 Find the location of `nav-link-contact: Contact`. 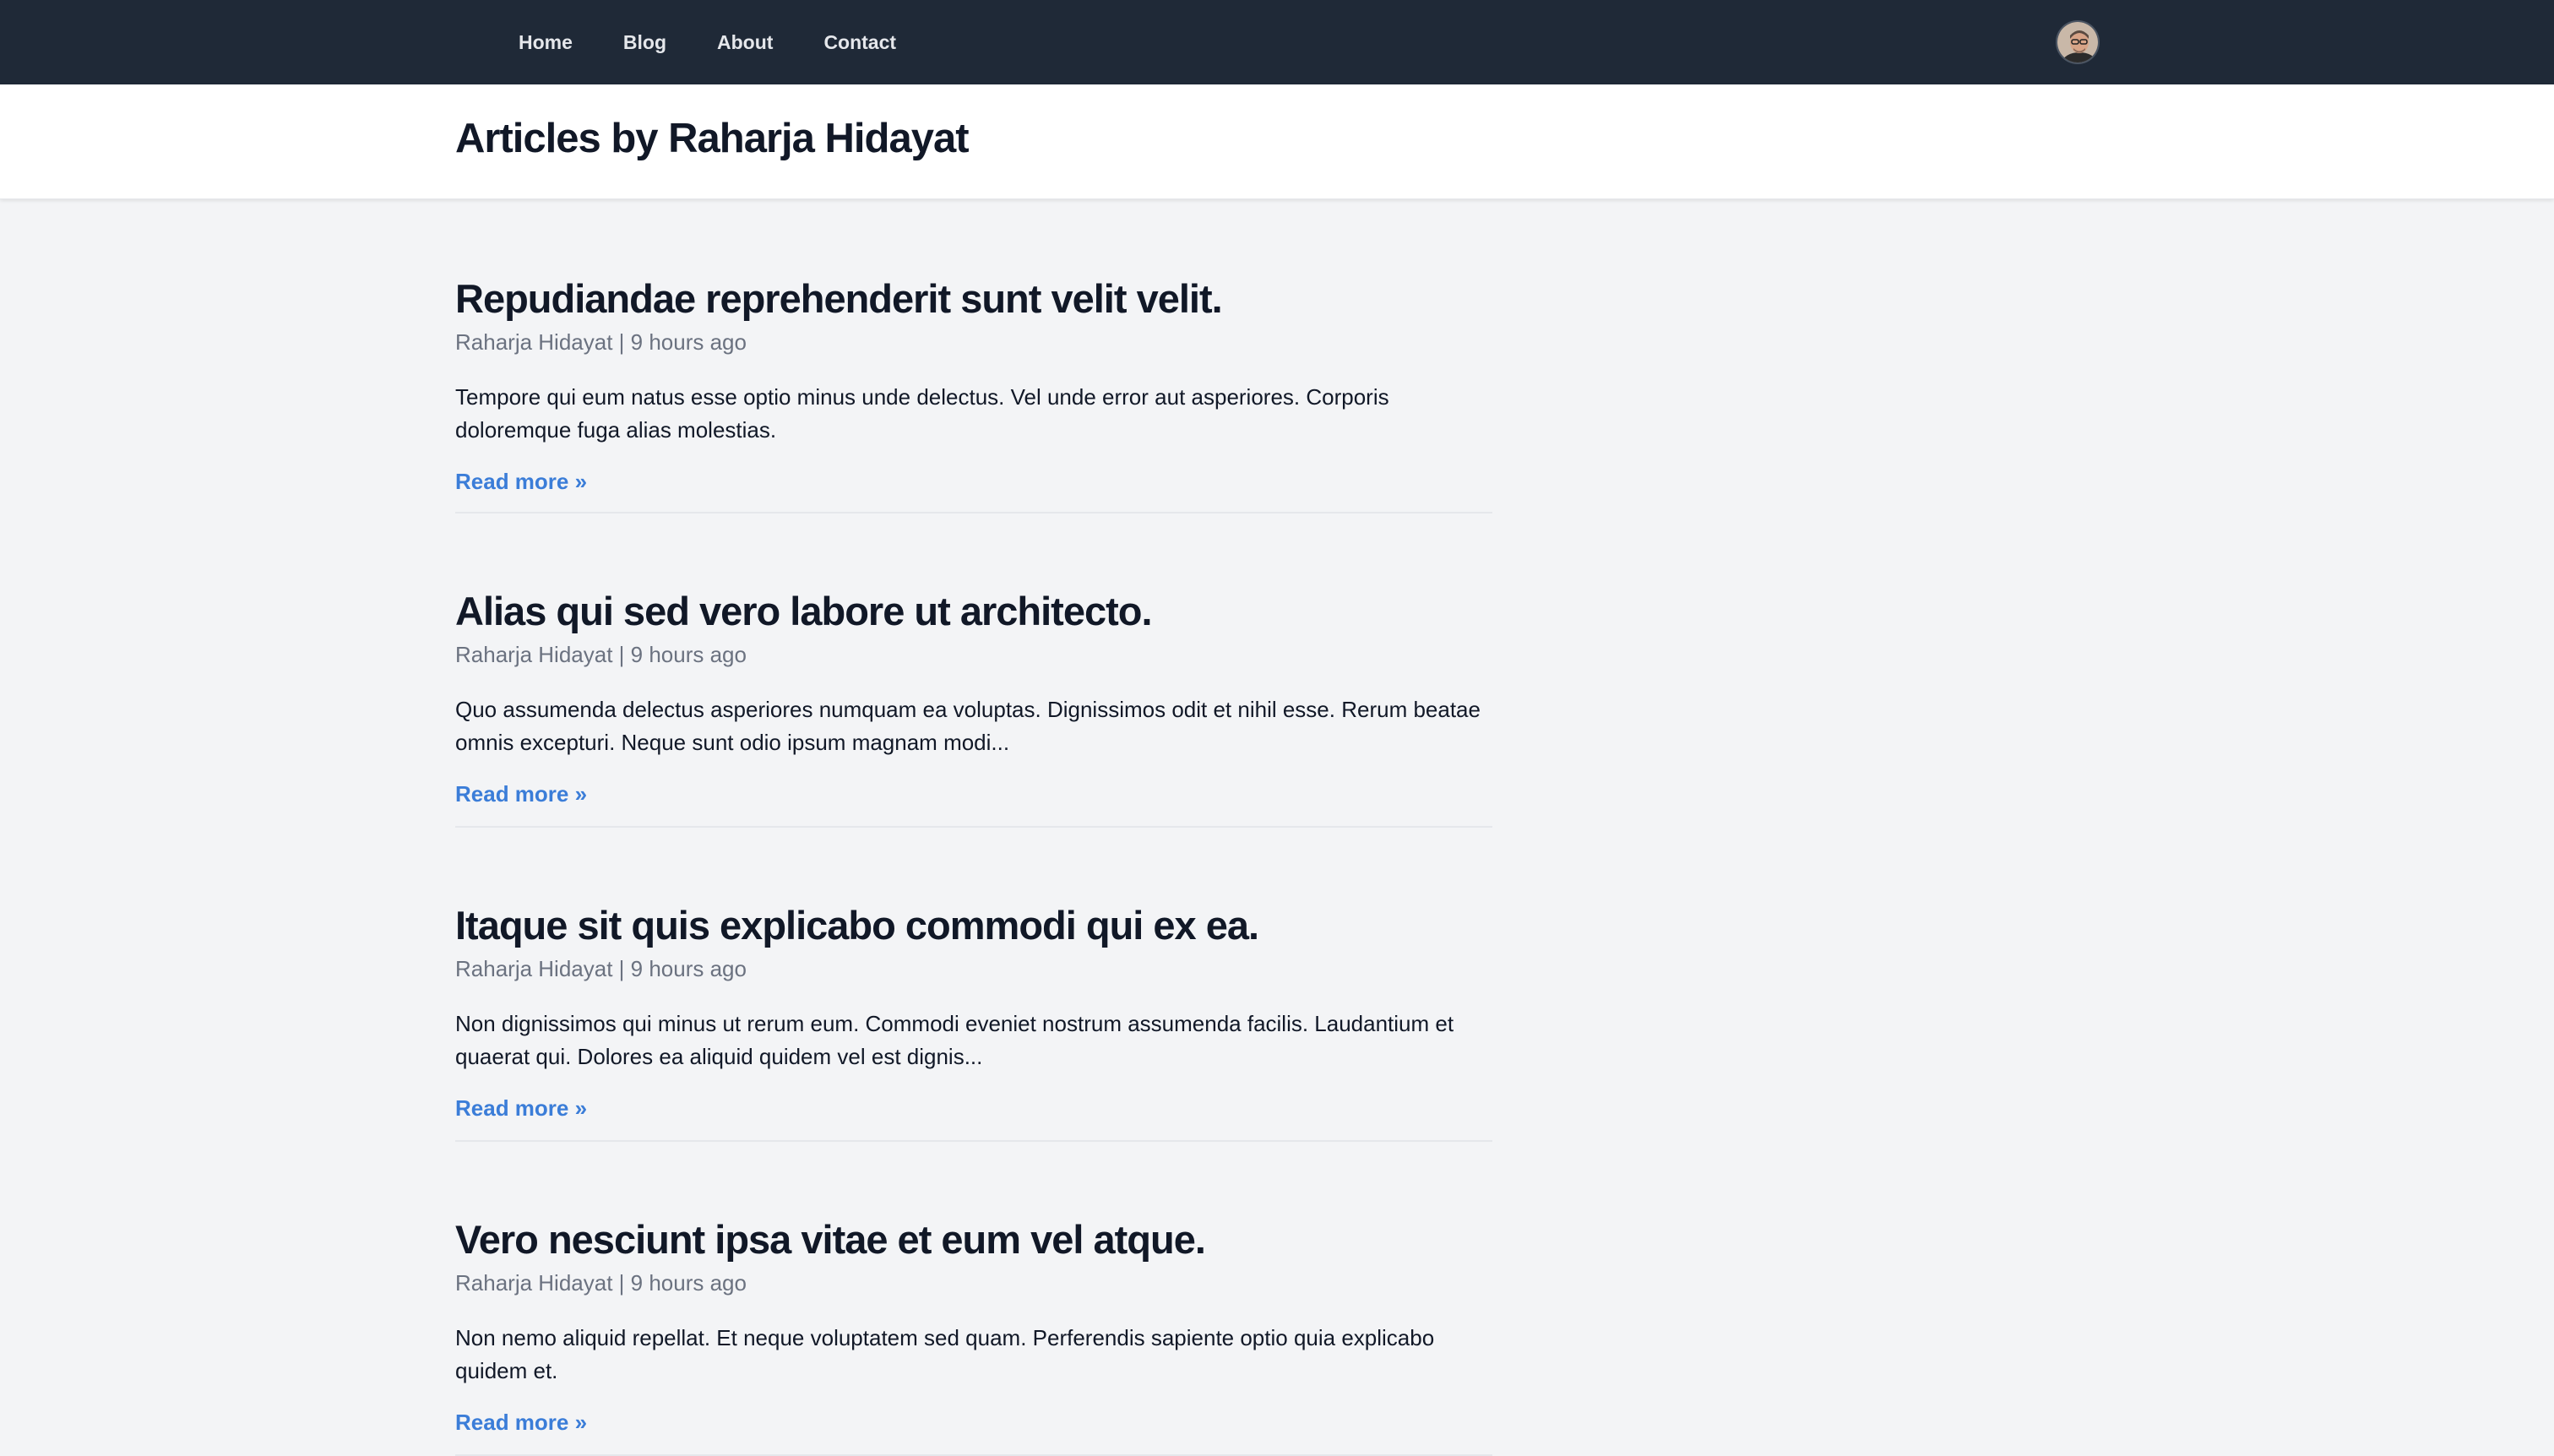

nav-link-contact: Contact is located at coordinates (859, 42).